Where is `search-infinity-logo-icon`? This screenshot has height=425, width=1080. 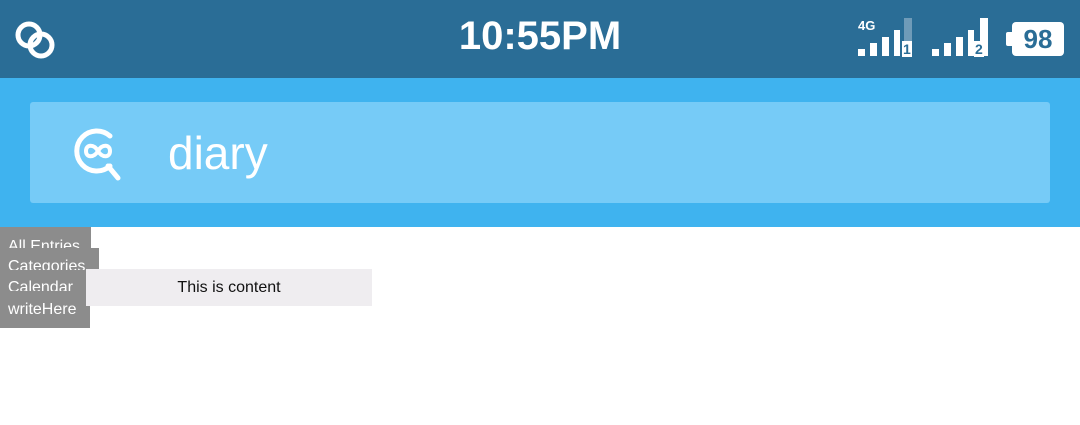 search-infinity-logo-icon is located at coordinates (97, 154).